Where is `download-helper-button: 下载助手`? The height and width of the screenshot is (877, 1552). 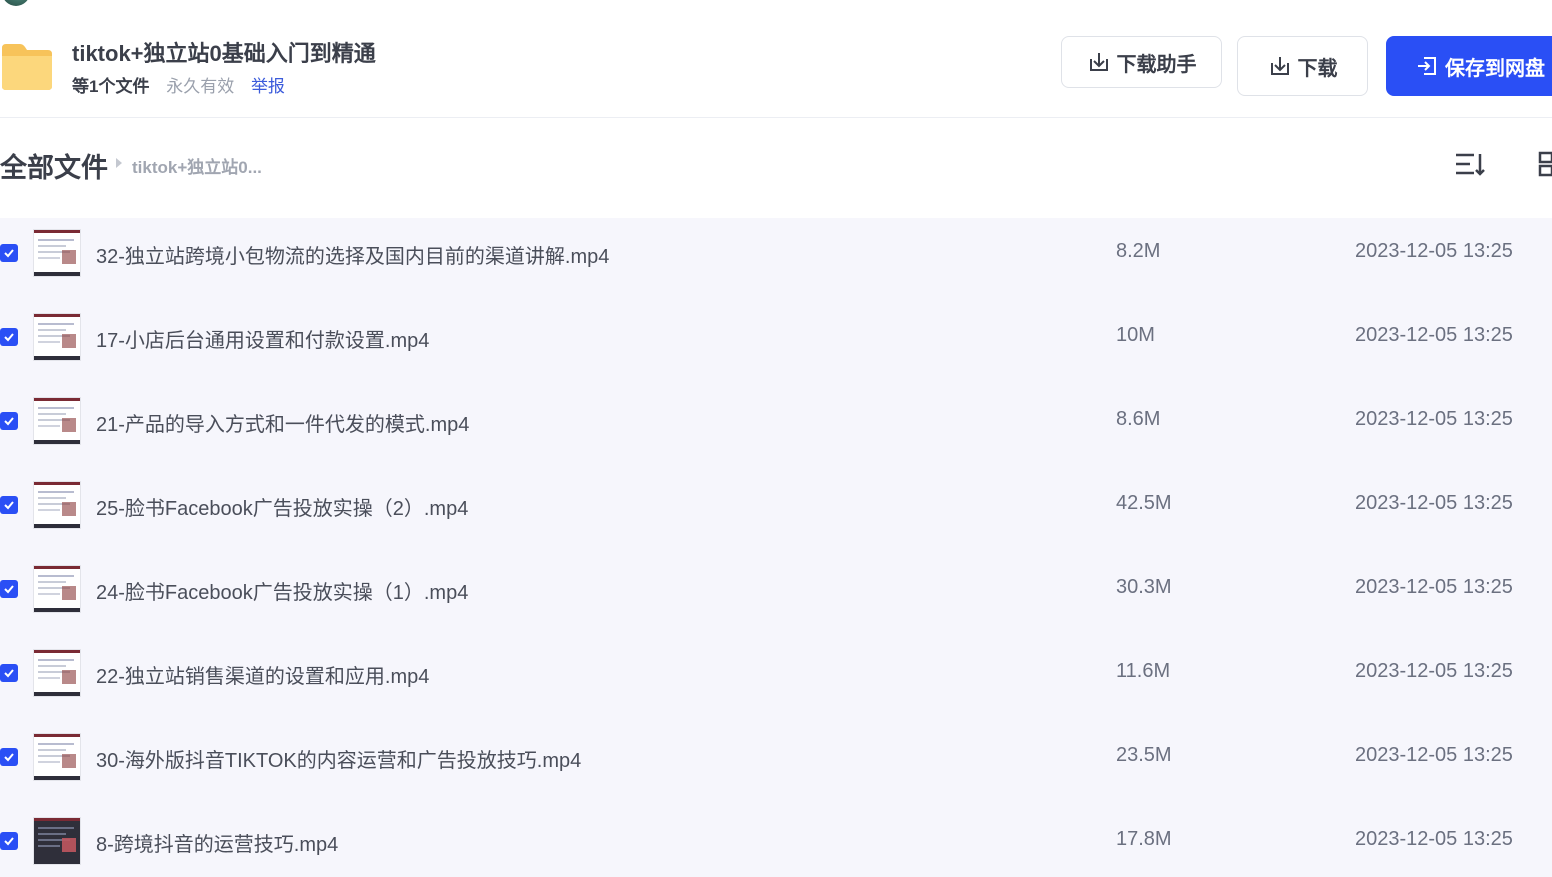 download-helper-button: 下载助手 is located at coordinates (1141, 62).